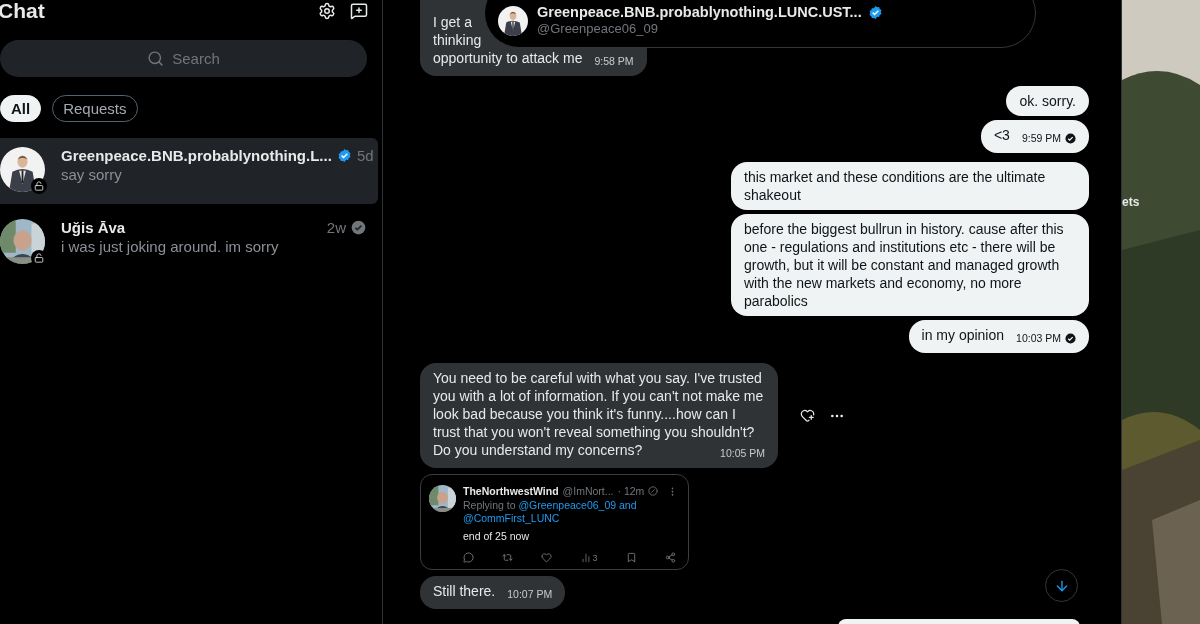  What do you see at coordinates (93, 227) in the screenshot?
I see `contact-name: Uğis Āva` at bounding box center [93, 227].